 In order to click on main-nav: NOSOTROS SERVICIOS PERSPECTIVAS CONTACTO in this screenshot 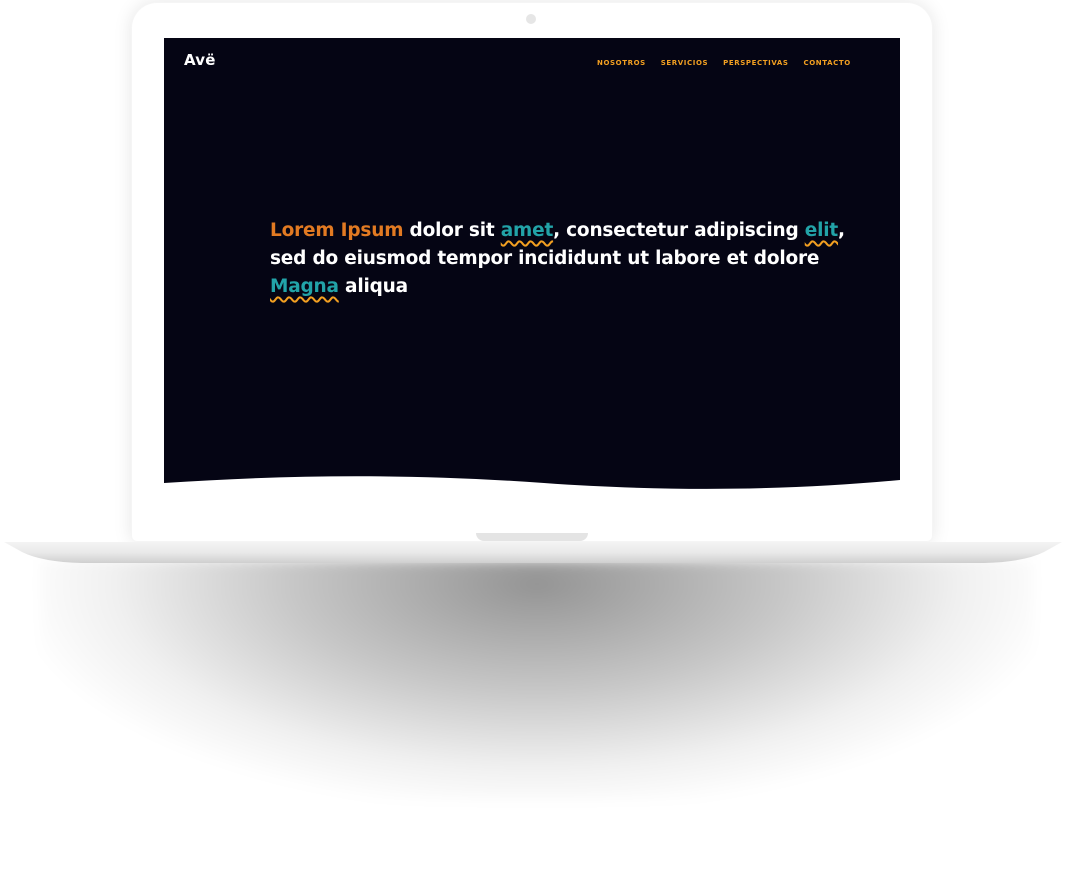, I will do `click(724, 63)`.